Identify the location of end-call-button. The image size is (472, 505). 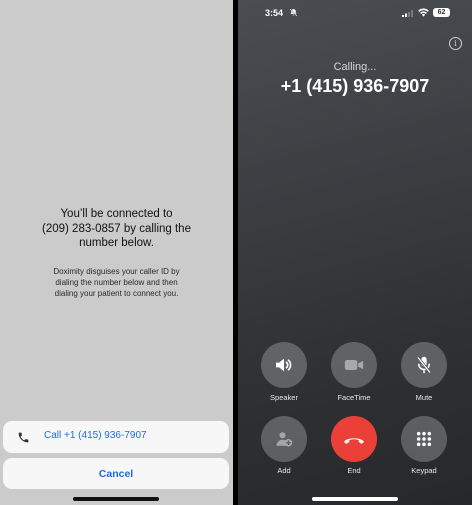
(354, 439).